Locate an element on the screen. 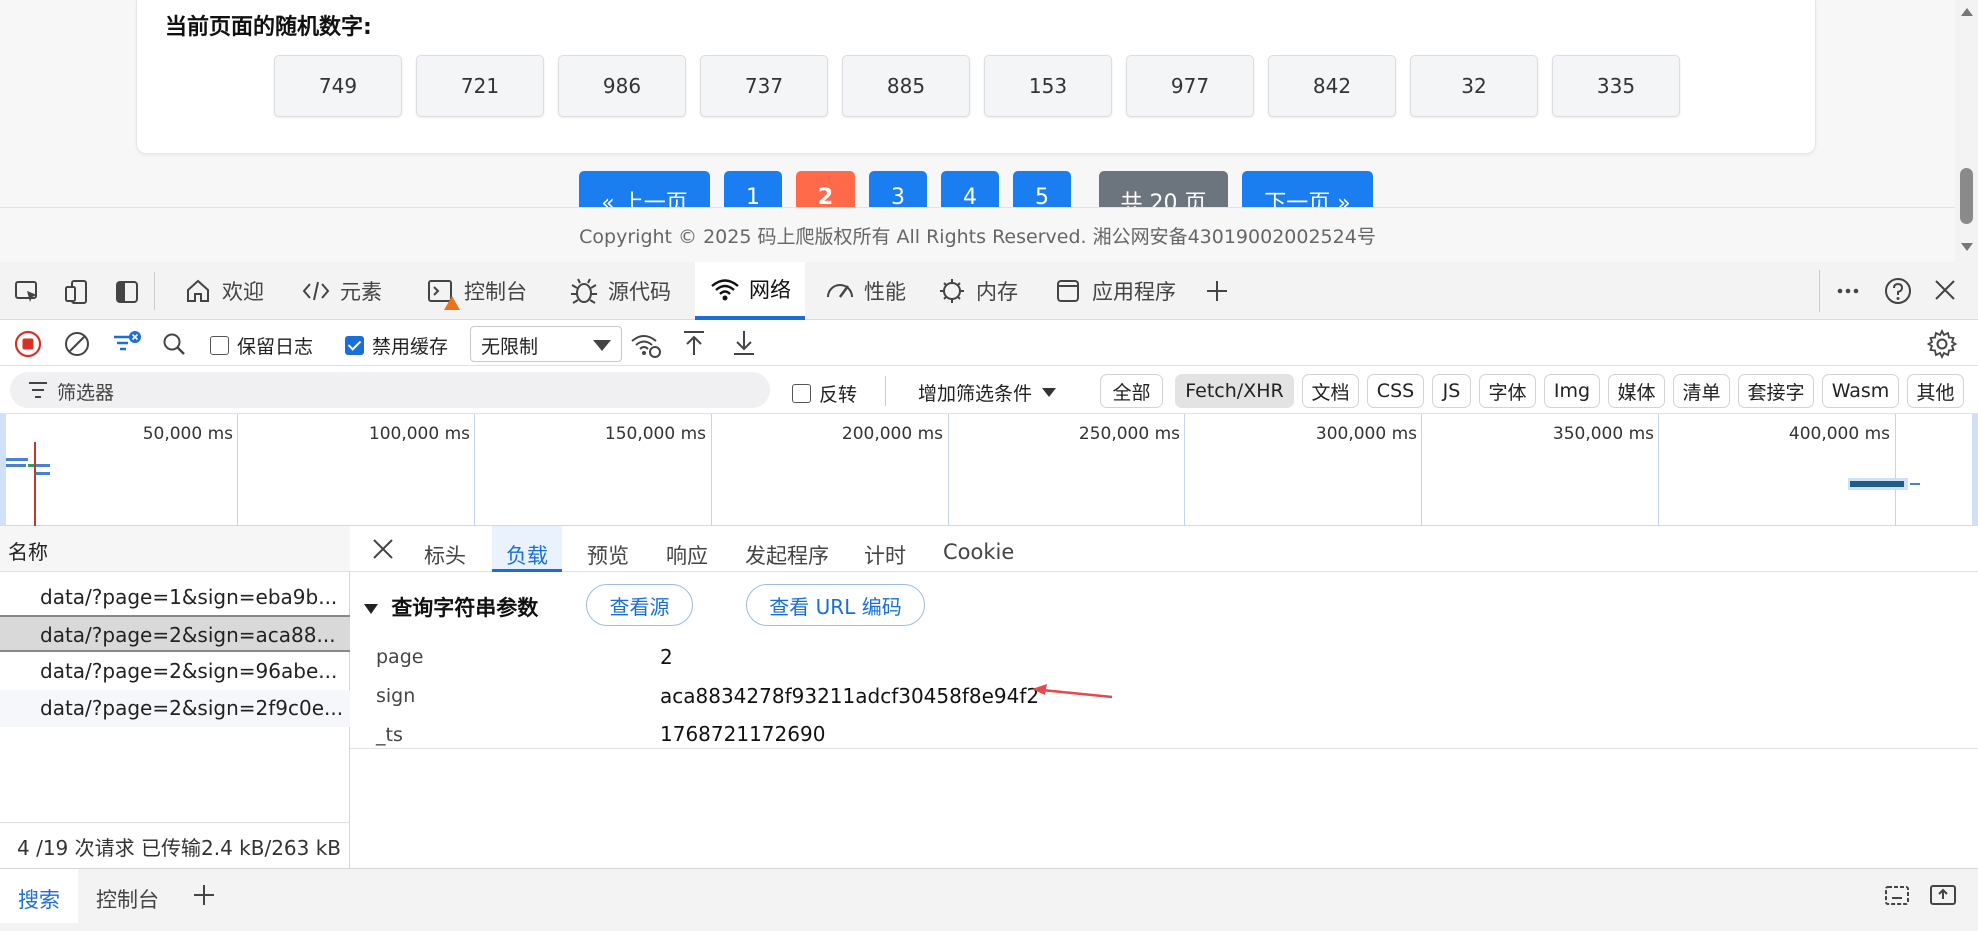  tab-label: 应用程序 is located at coordinates (1134, 292).